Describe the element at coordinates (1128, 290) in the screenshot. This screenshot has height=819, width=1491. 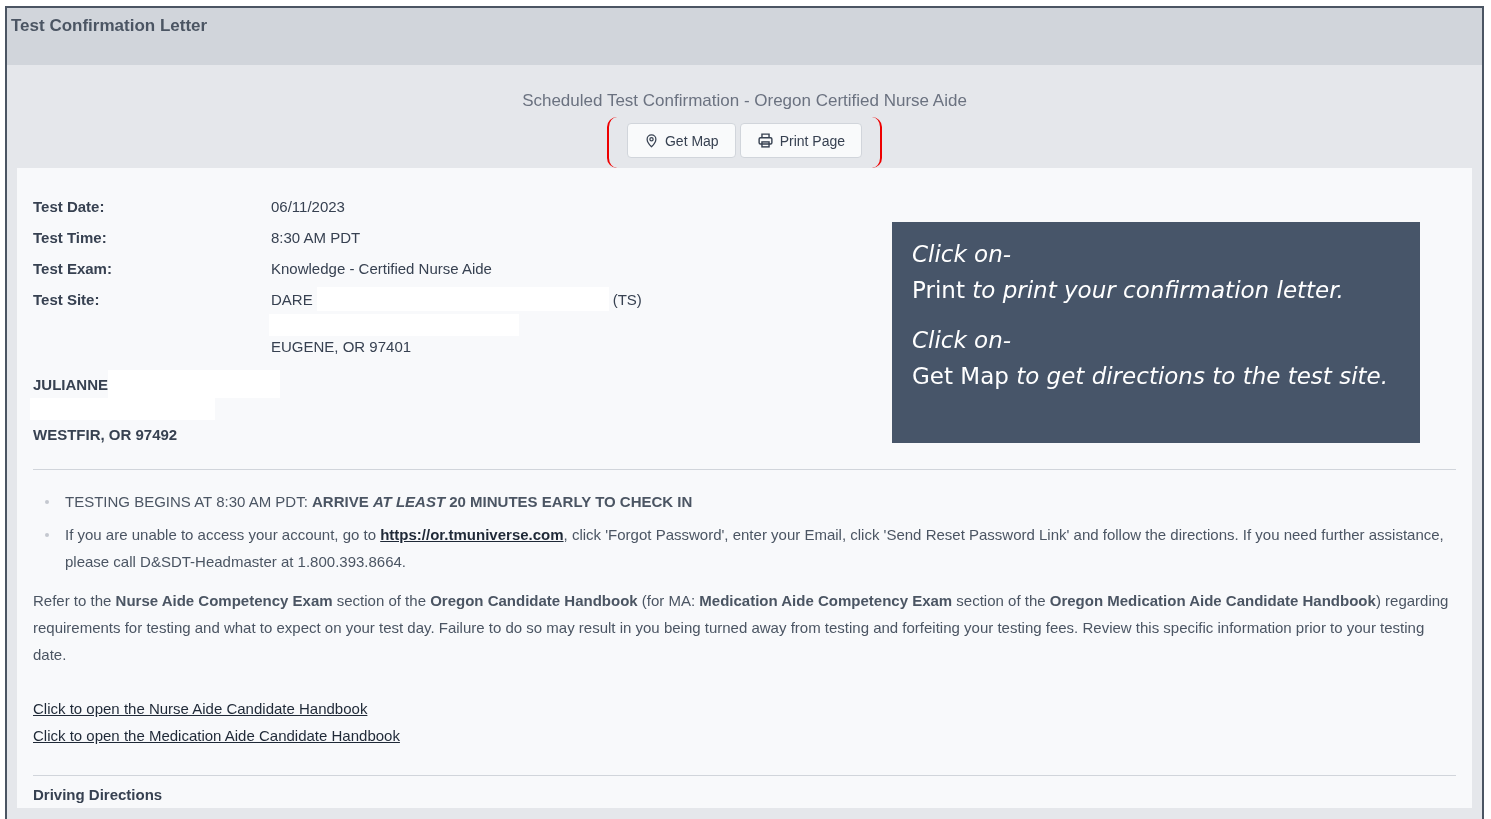
I see `callout-text: Print to print your confirmation letter.` at that location.